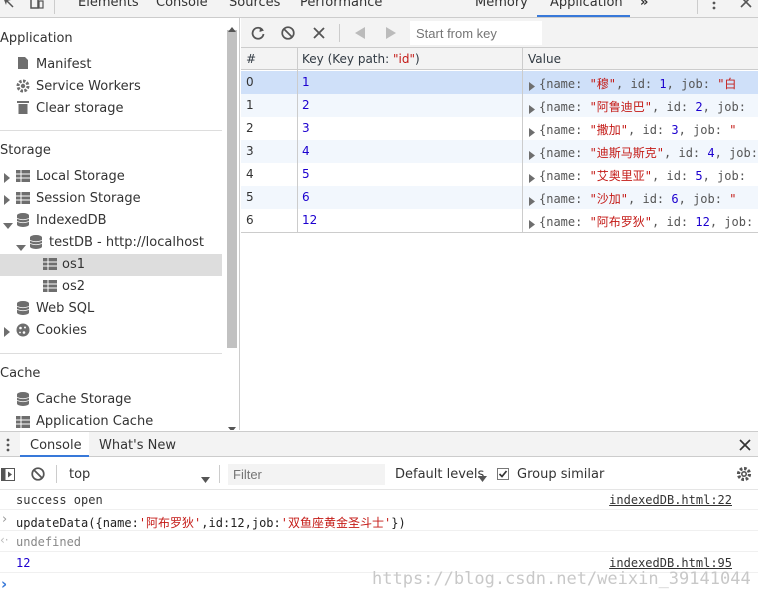  What do you see at coordinates (499, 128) in the screenshot?
I see `table-row: 2 3 {name: "撒加", id: 3, job: "` at bounding box center [499, 128].